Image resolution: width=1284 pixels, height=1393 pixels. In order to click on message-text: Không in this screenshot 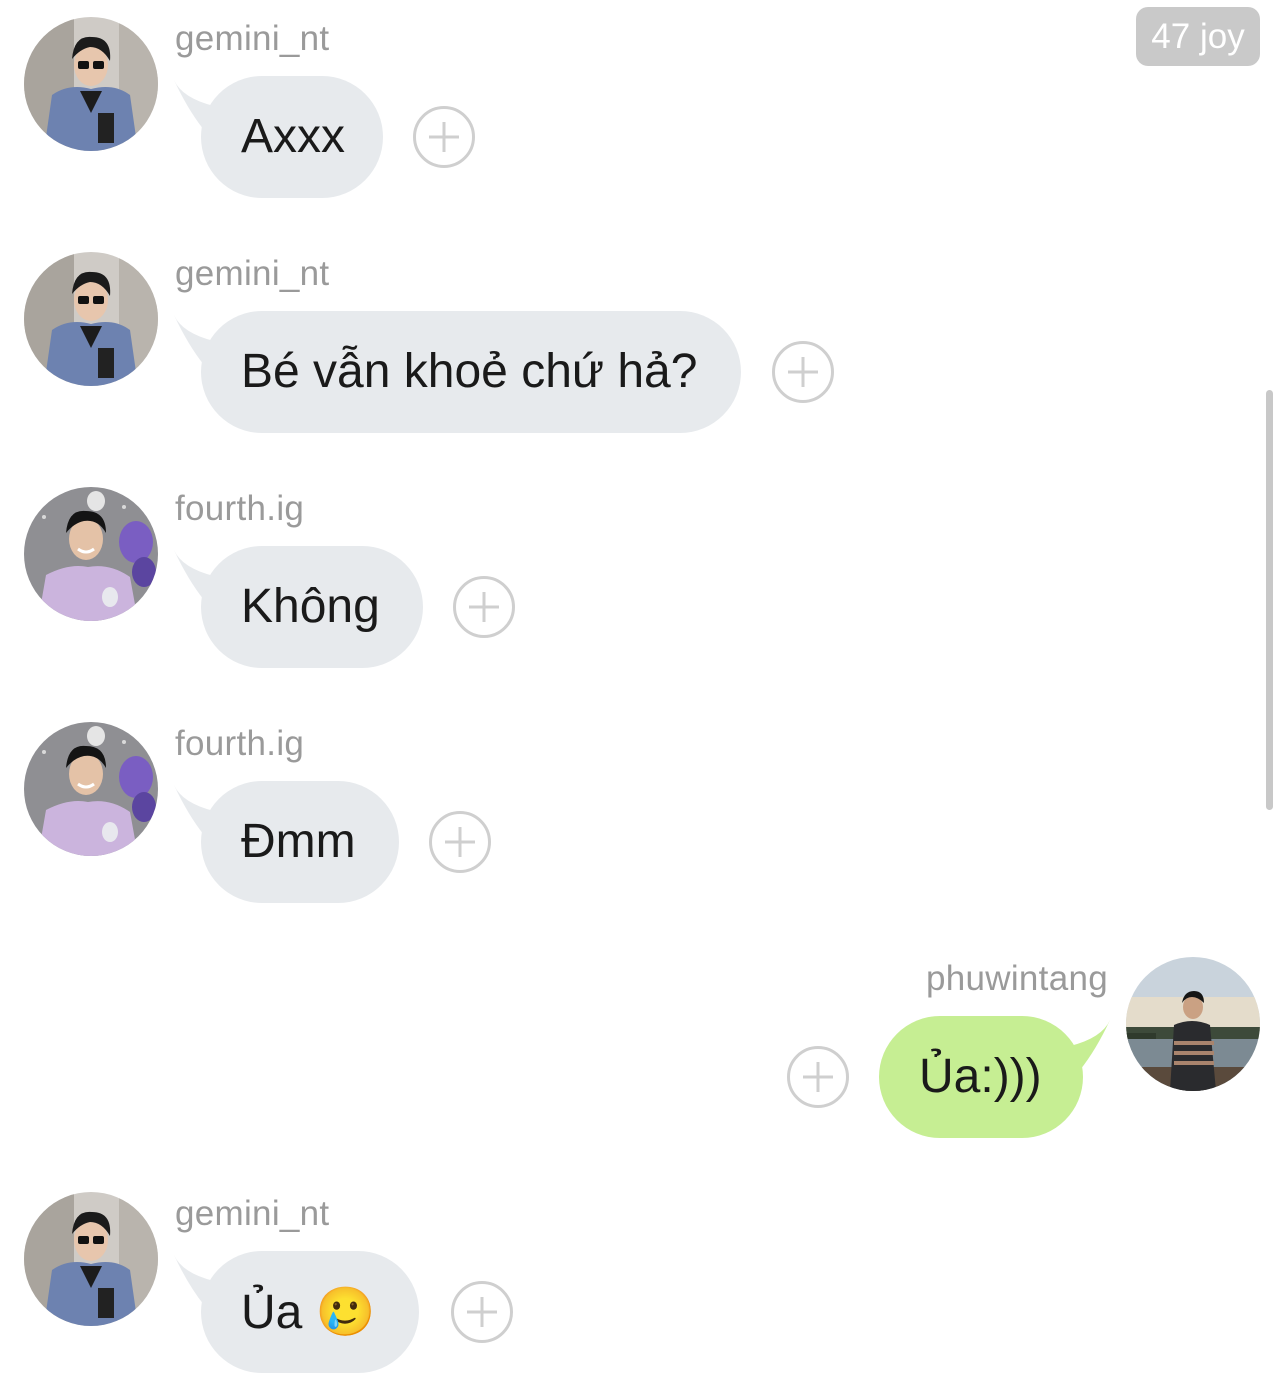, I will do `click(310, 606)`.